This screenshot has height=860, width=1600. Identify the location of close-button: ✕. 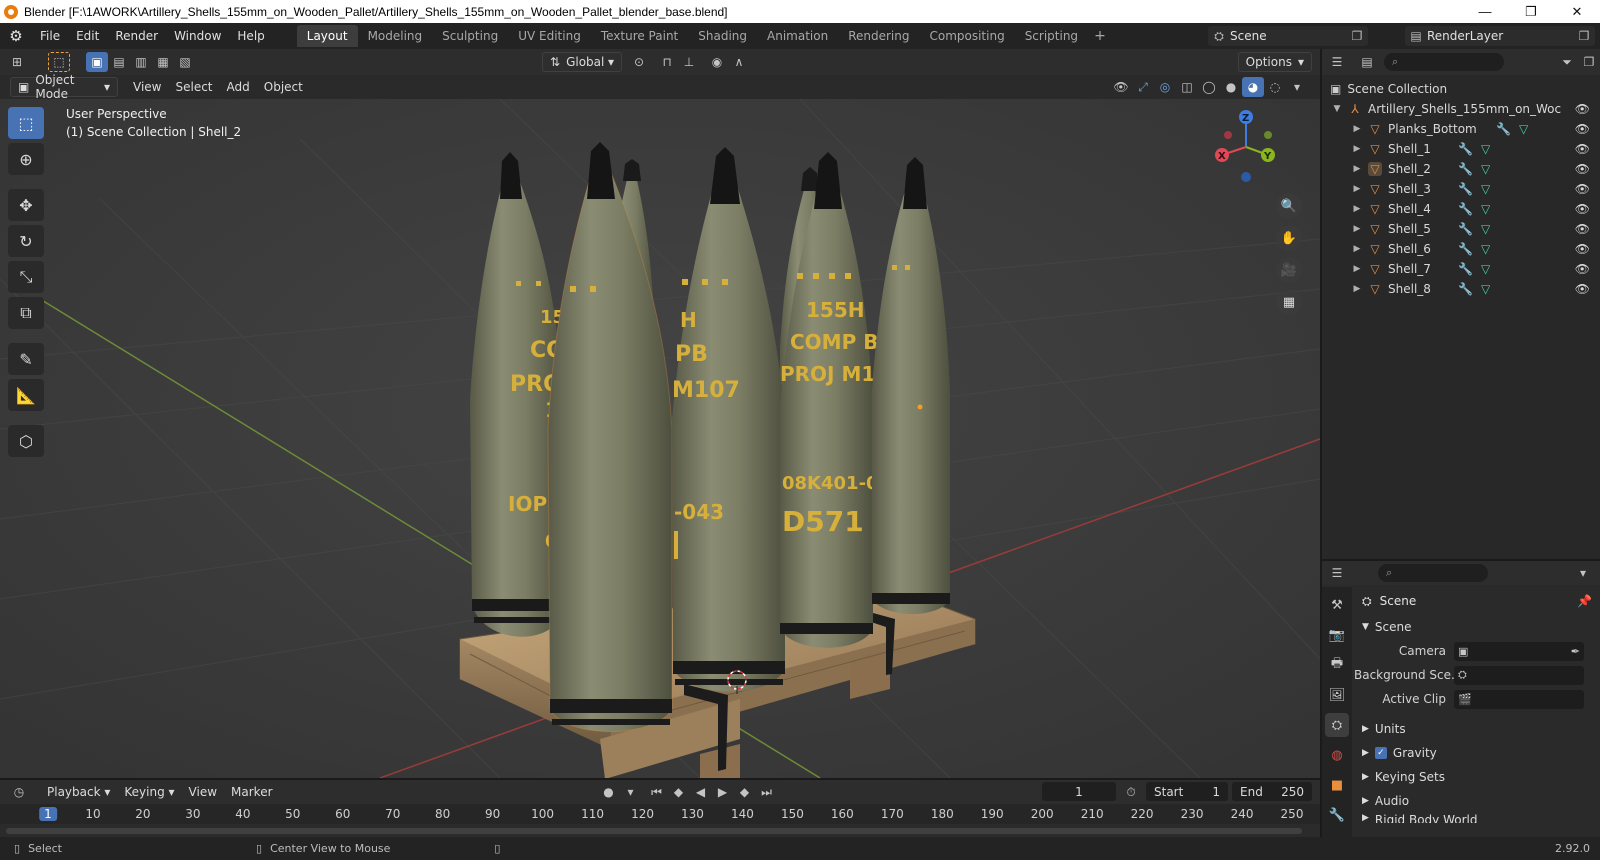
(1577, 11).